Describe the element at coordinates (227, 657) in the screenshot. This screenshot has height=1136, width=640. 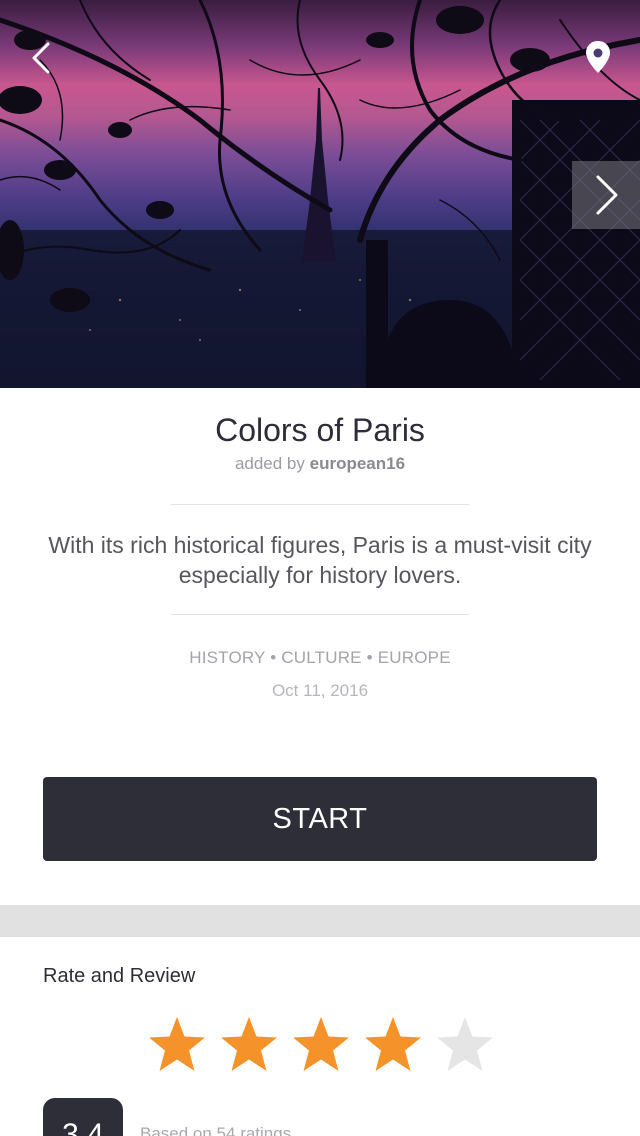
I see `tag-history: HISTORY` at that location.